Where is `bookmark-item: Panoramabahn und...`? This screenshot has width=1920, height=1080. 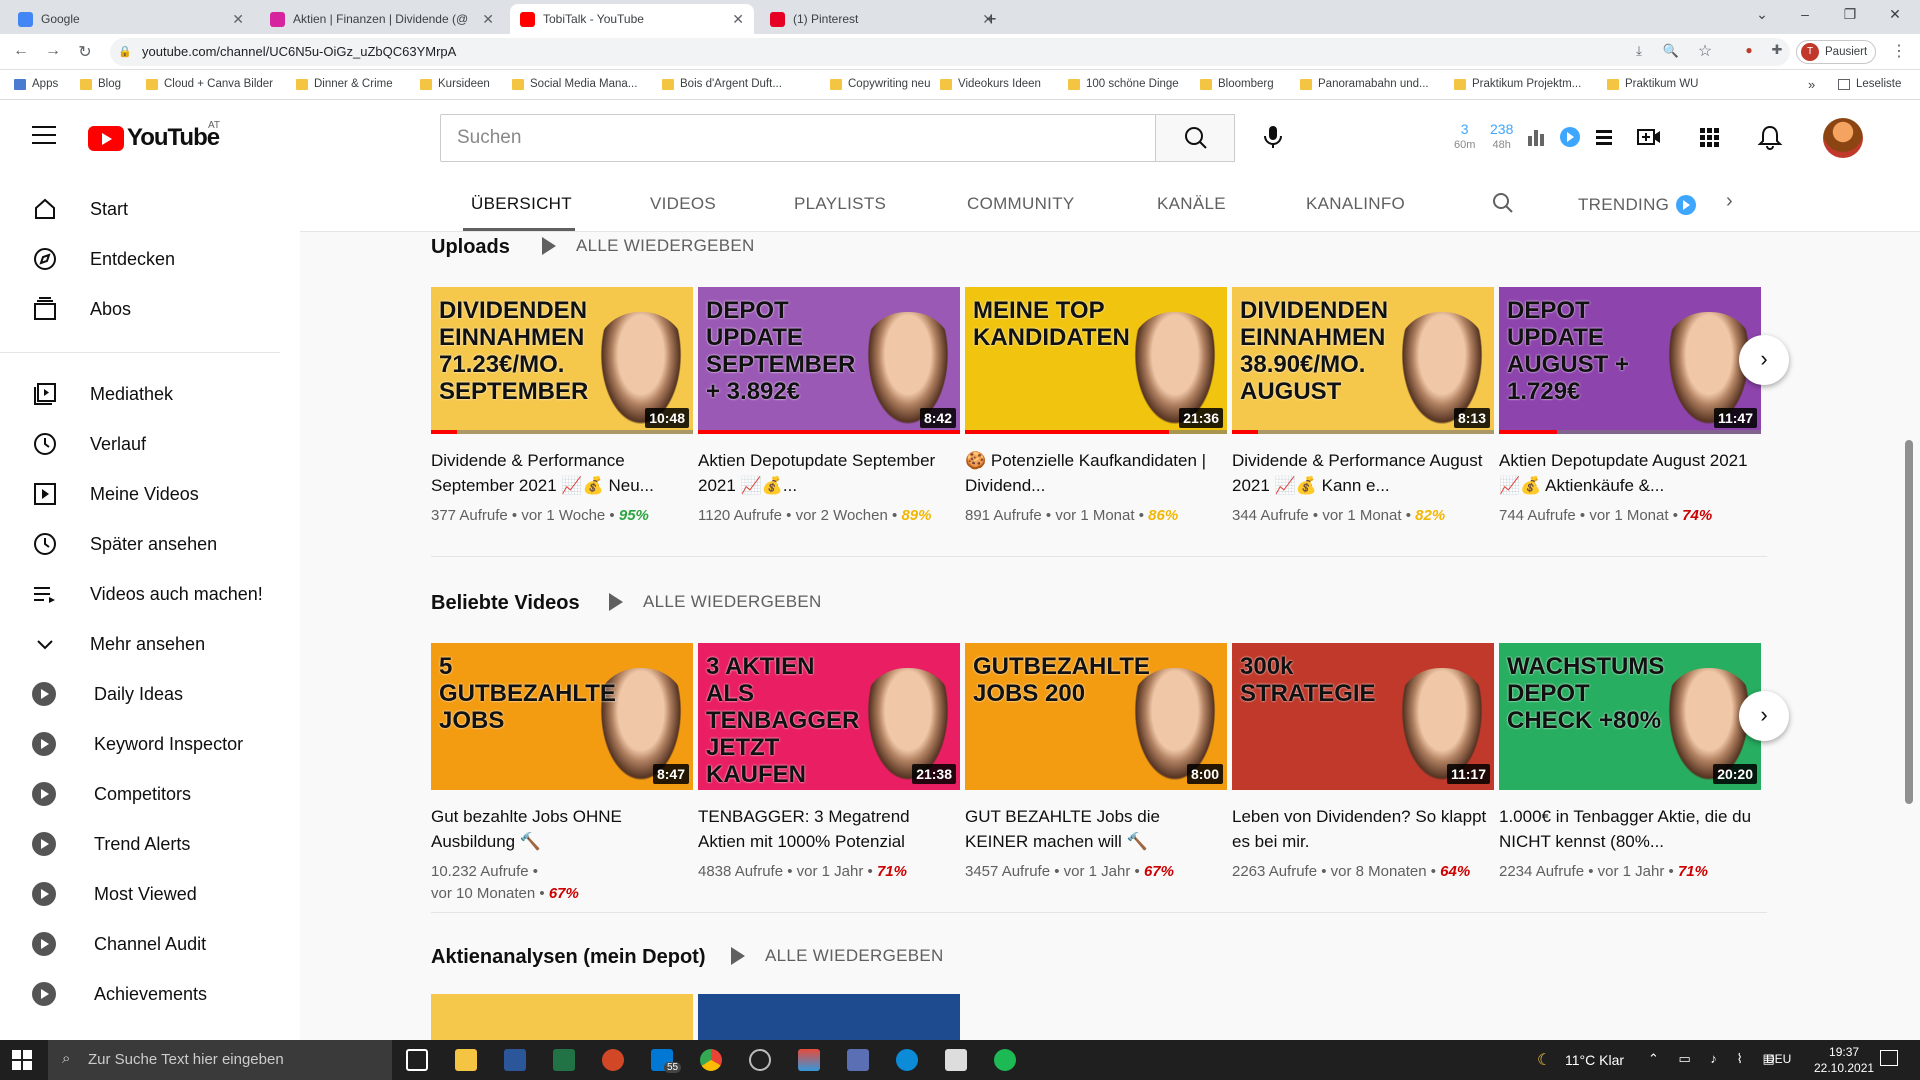
bookmark-item: Panoramabahn und... is located at coordinates (1364, 84).